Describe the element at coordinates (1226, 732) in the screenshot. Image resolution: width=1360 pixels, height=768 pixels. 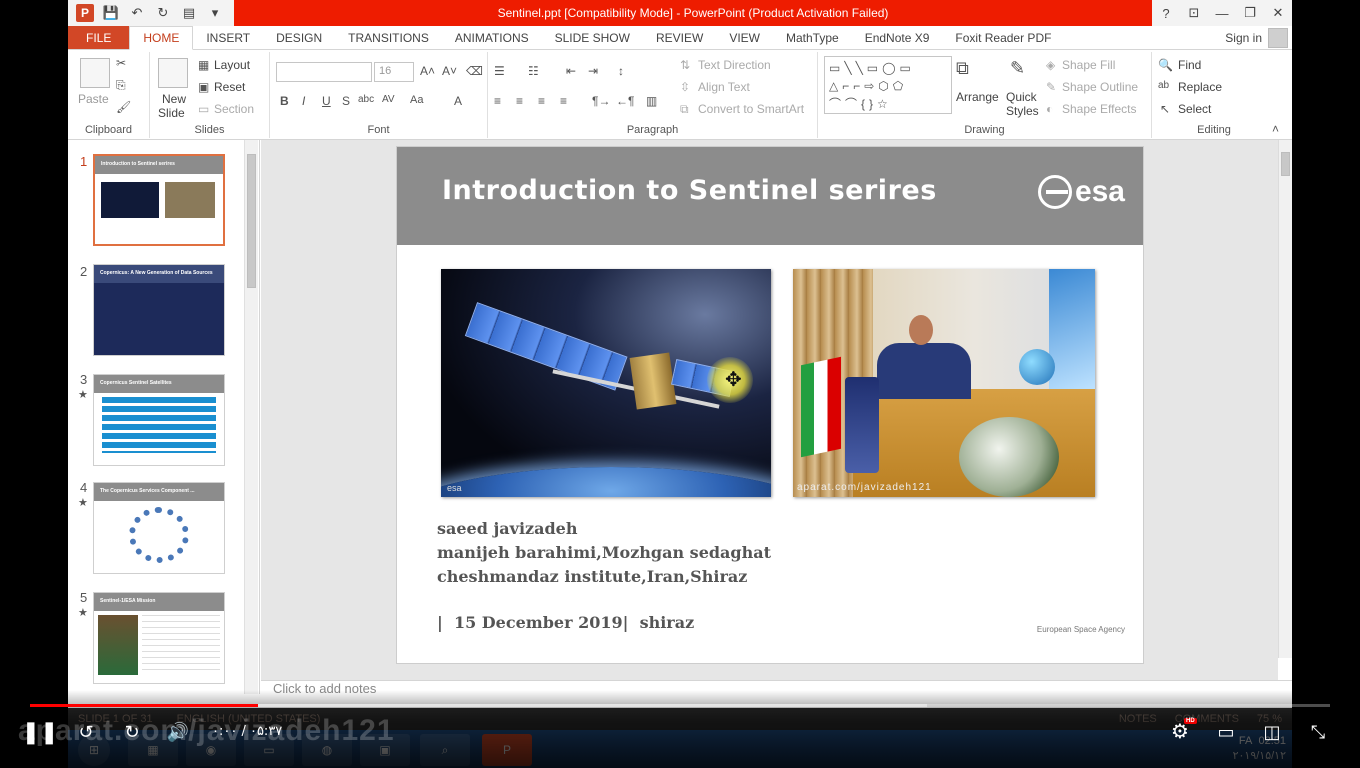
I see `theater-mode-button: ▭` at that location.